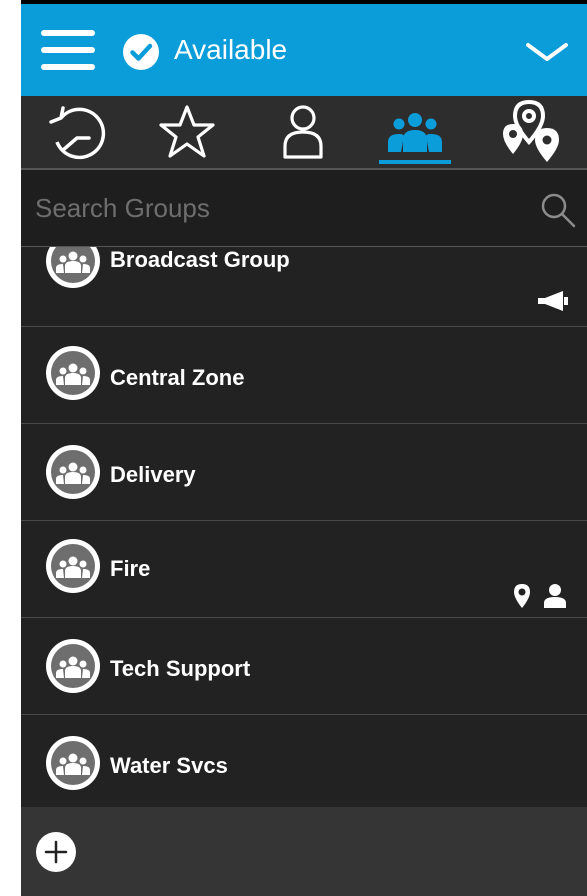 The width and height of the screenshot is (587, 896). What do you see at coordinates (304, 569) in the screenshot?
I see `list-item: Fire` at bounding box center [304, 569].